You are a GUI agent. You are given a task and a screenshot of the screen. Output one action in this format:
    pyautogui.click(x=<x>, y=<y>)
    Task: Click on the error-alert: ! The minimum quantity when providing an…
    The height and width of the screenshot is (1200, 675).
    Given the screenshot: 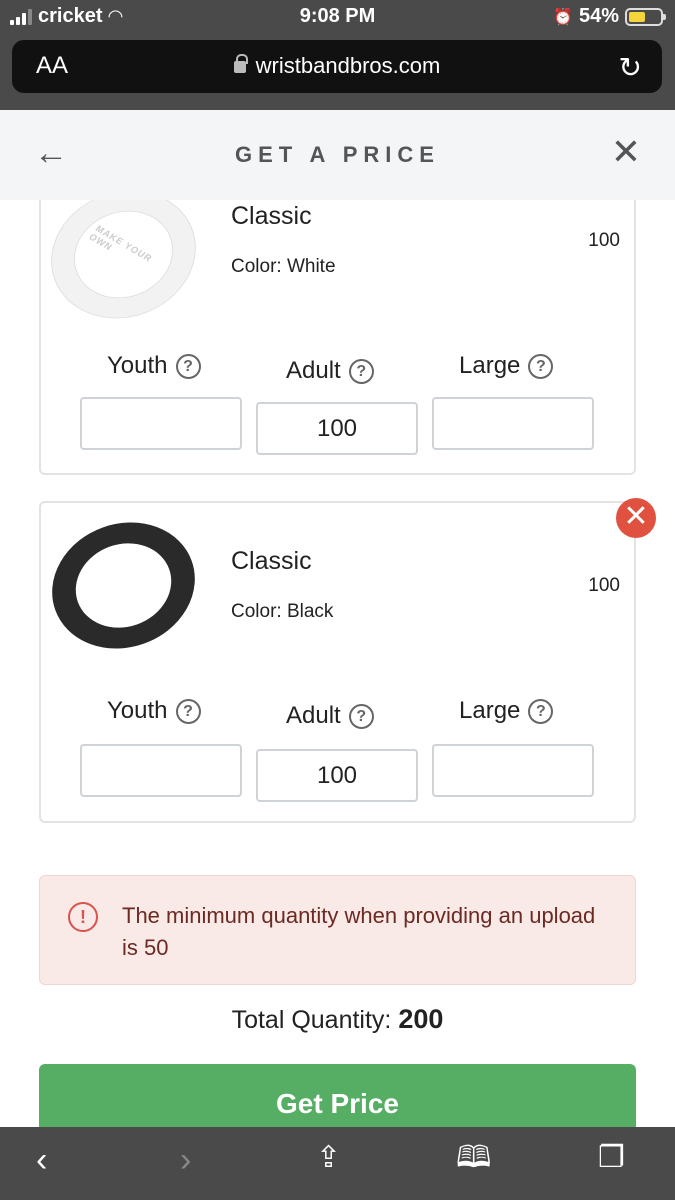 What is the action you would take?
    pyautogui.click(x=337, y=930)
    